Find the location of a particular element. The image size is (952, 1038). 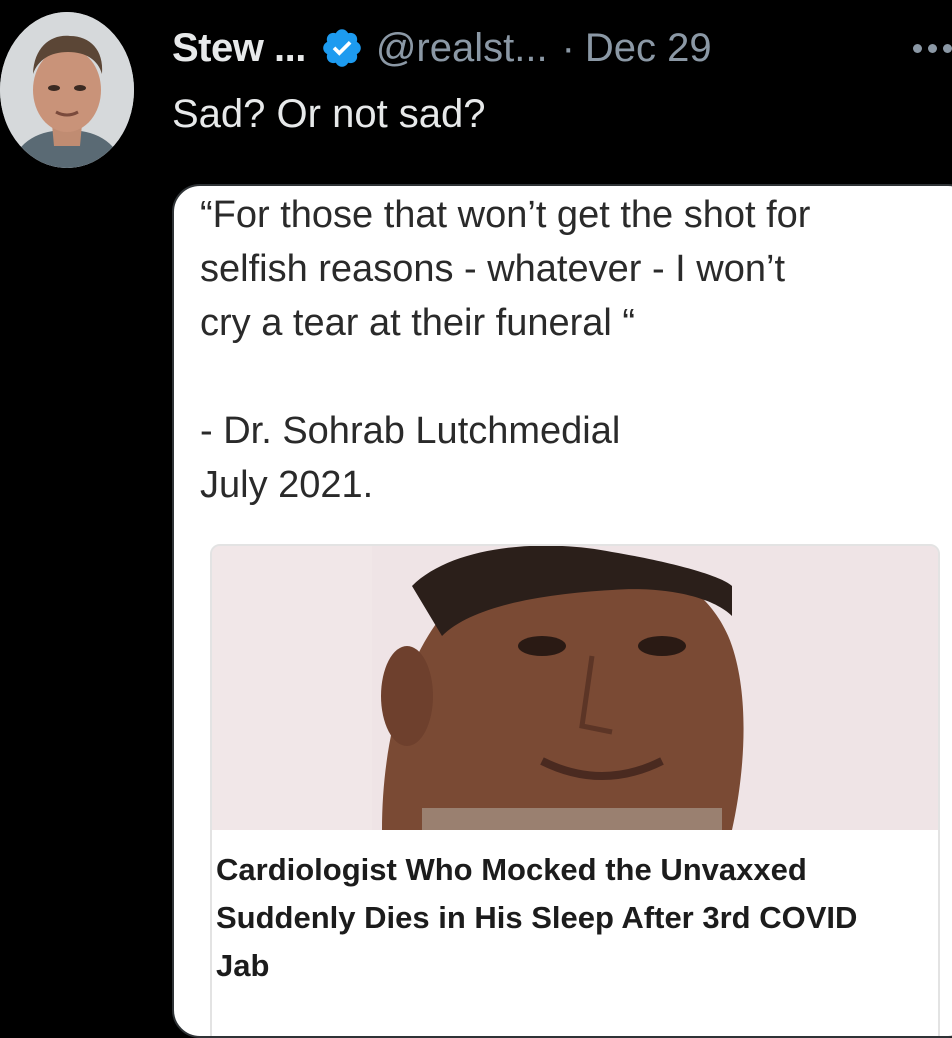

verified-badge-icon is located at coordinates (342, 48).